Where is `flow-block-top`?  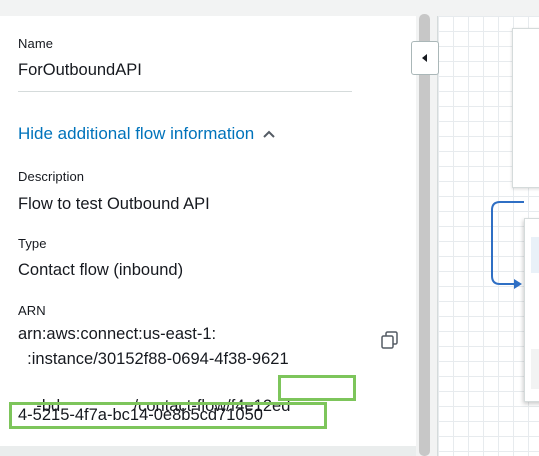 flow-block-top is located at coordinates (525, 108).